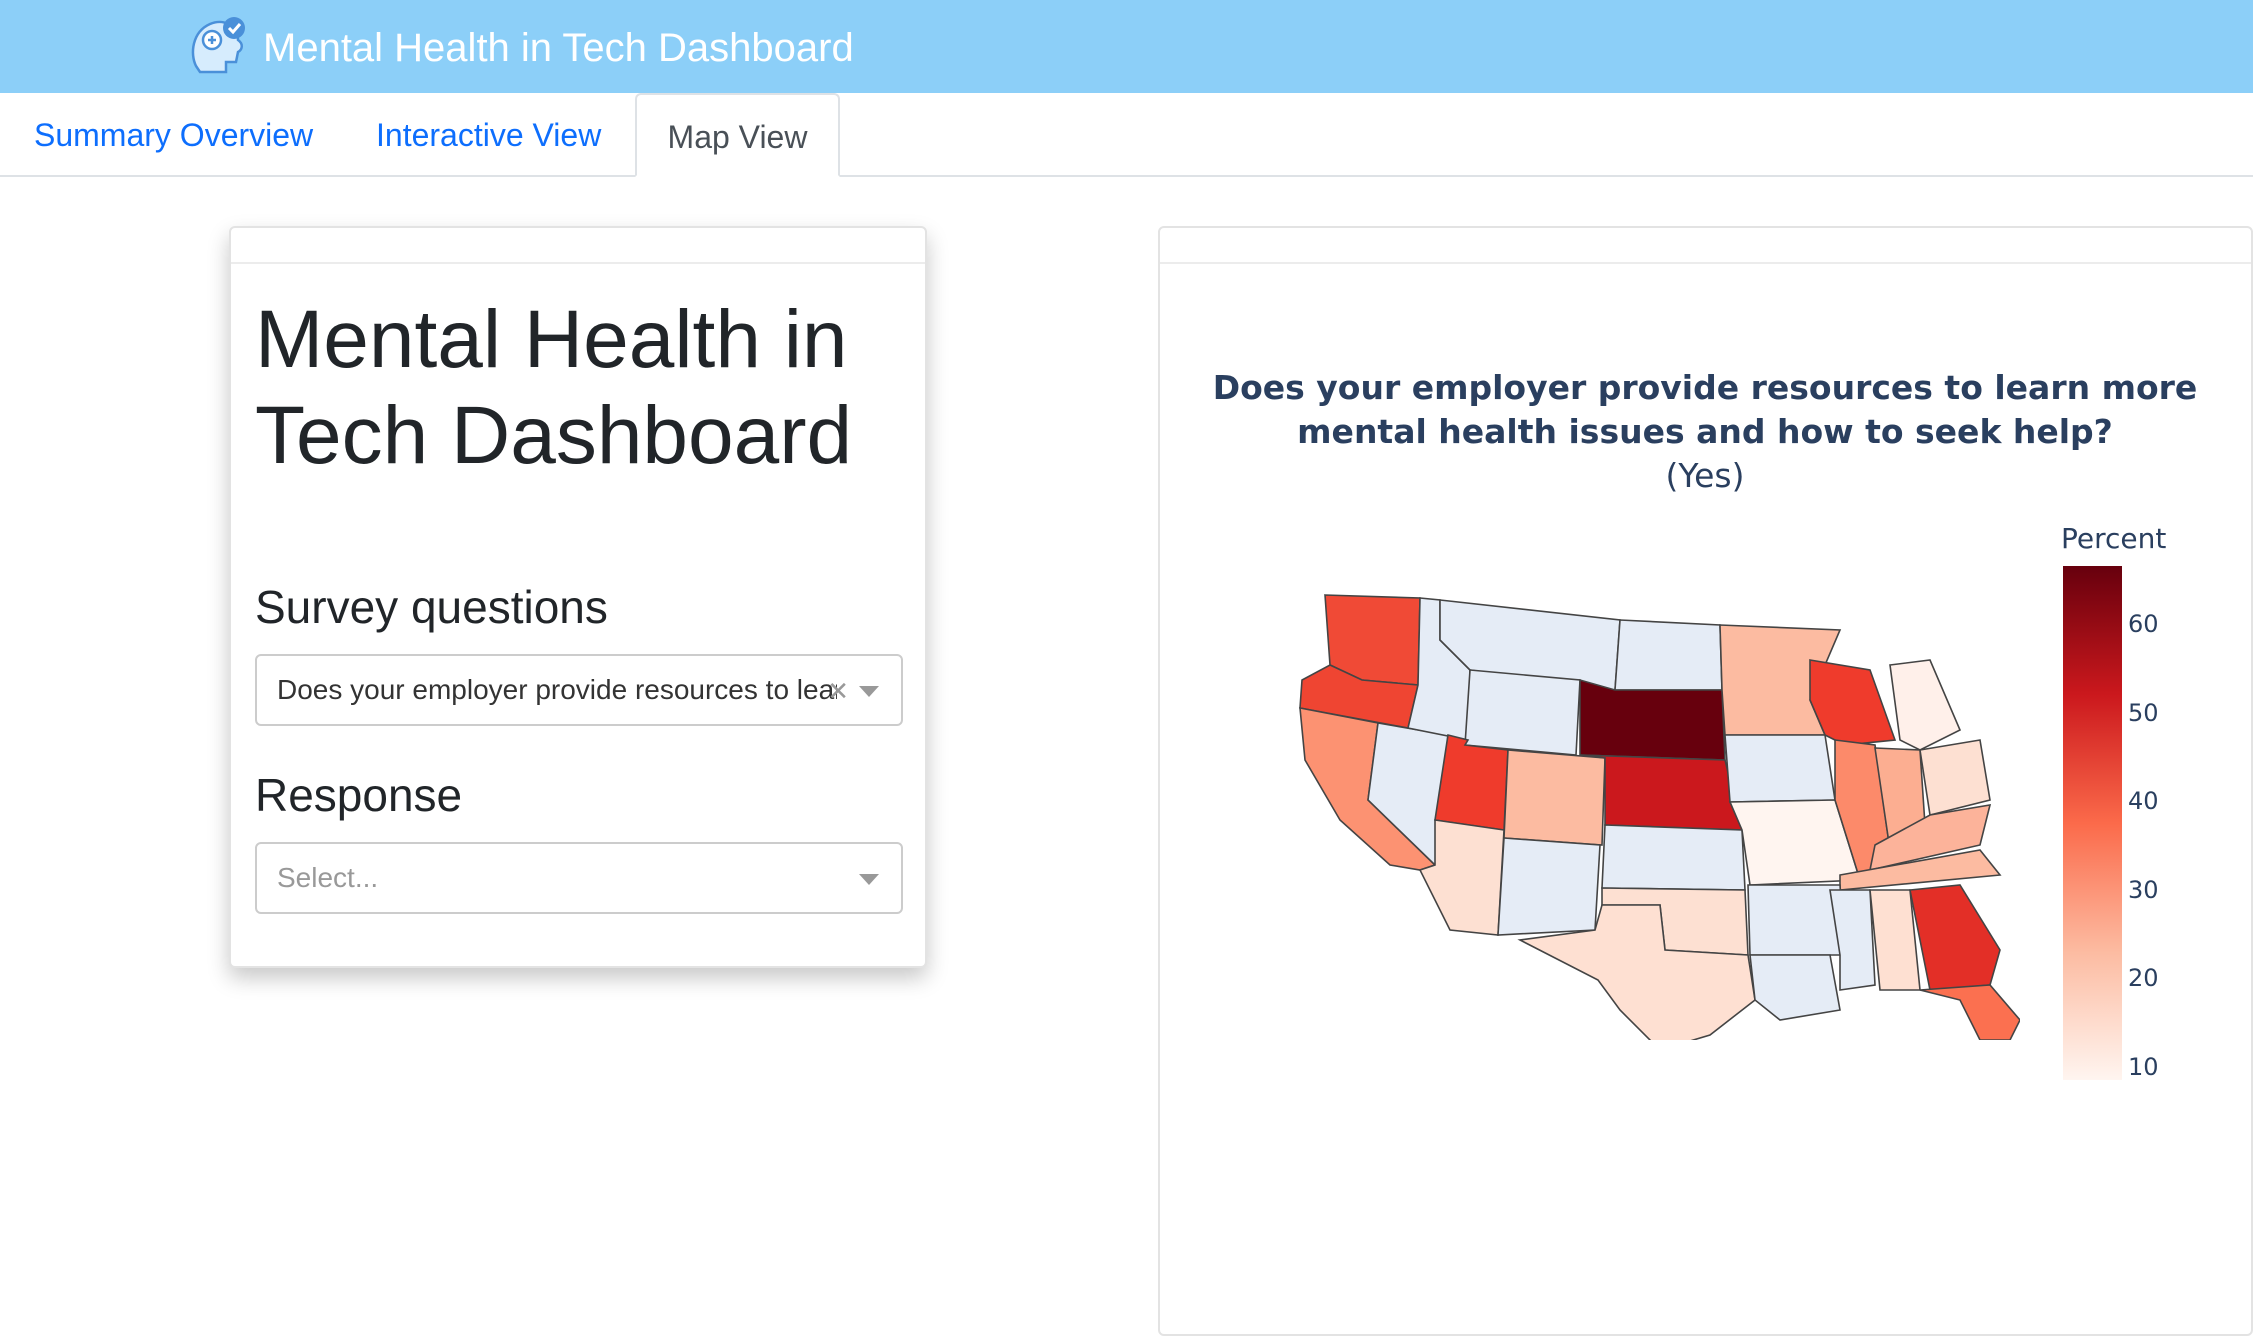 The width and height of the screenshot is (2253, 1336). I want to click on colorbar, so click(2092, 823).